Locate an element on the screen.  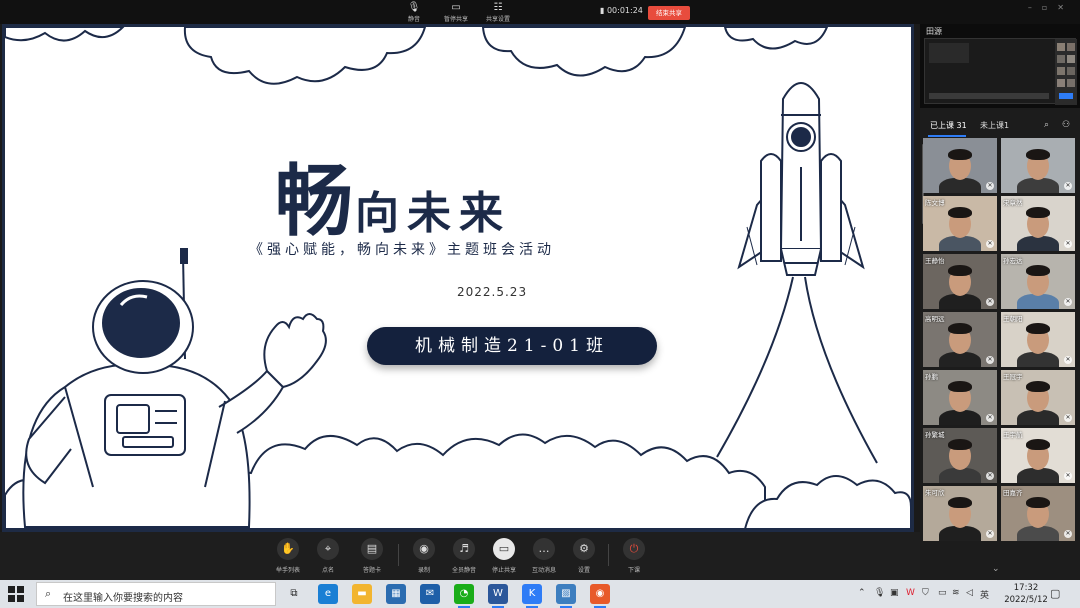
participant-name: 宋章然 is located at coordinates (1013, 203).